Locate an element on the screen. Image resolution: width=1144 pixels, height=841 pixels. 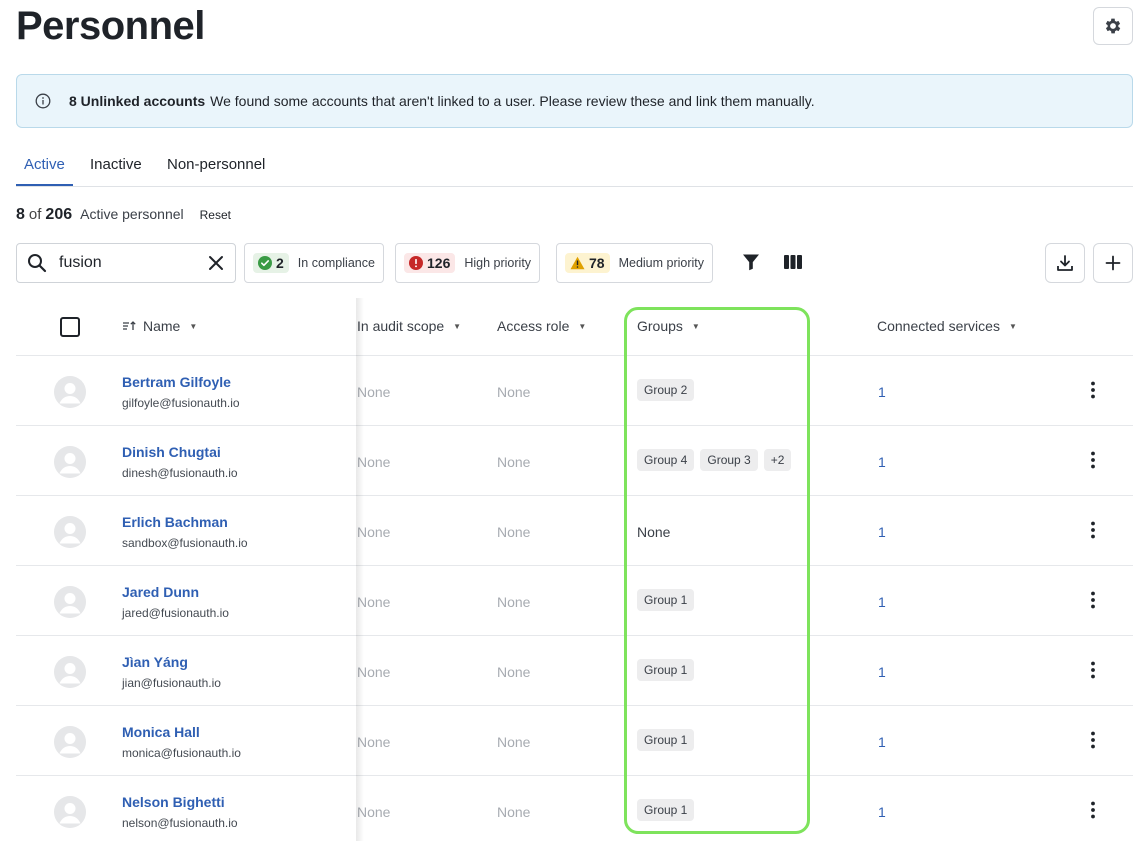
add-personnel-button is located at coordinates (1113, 263).